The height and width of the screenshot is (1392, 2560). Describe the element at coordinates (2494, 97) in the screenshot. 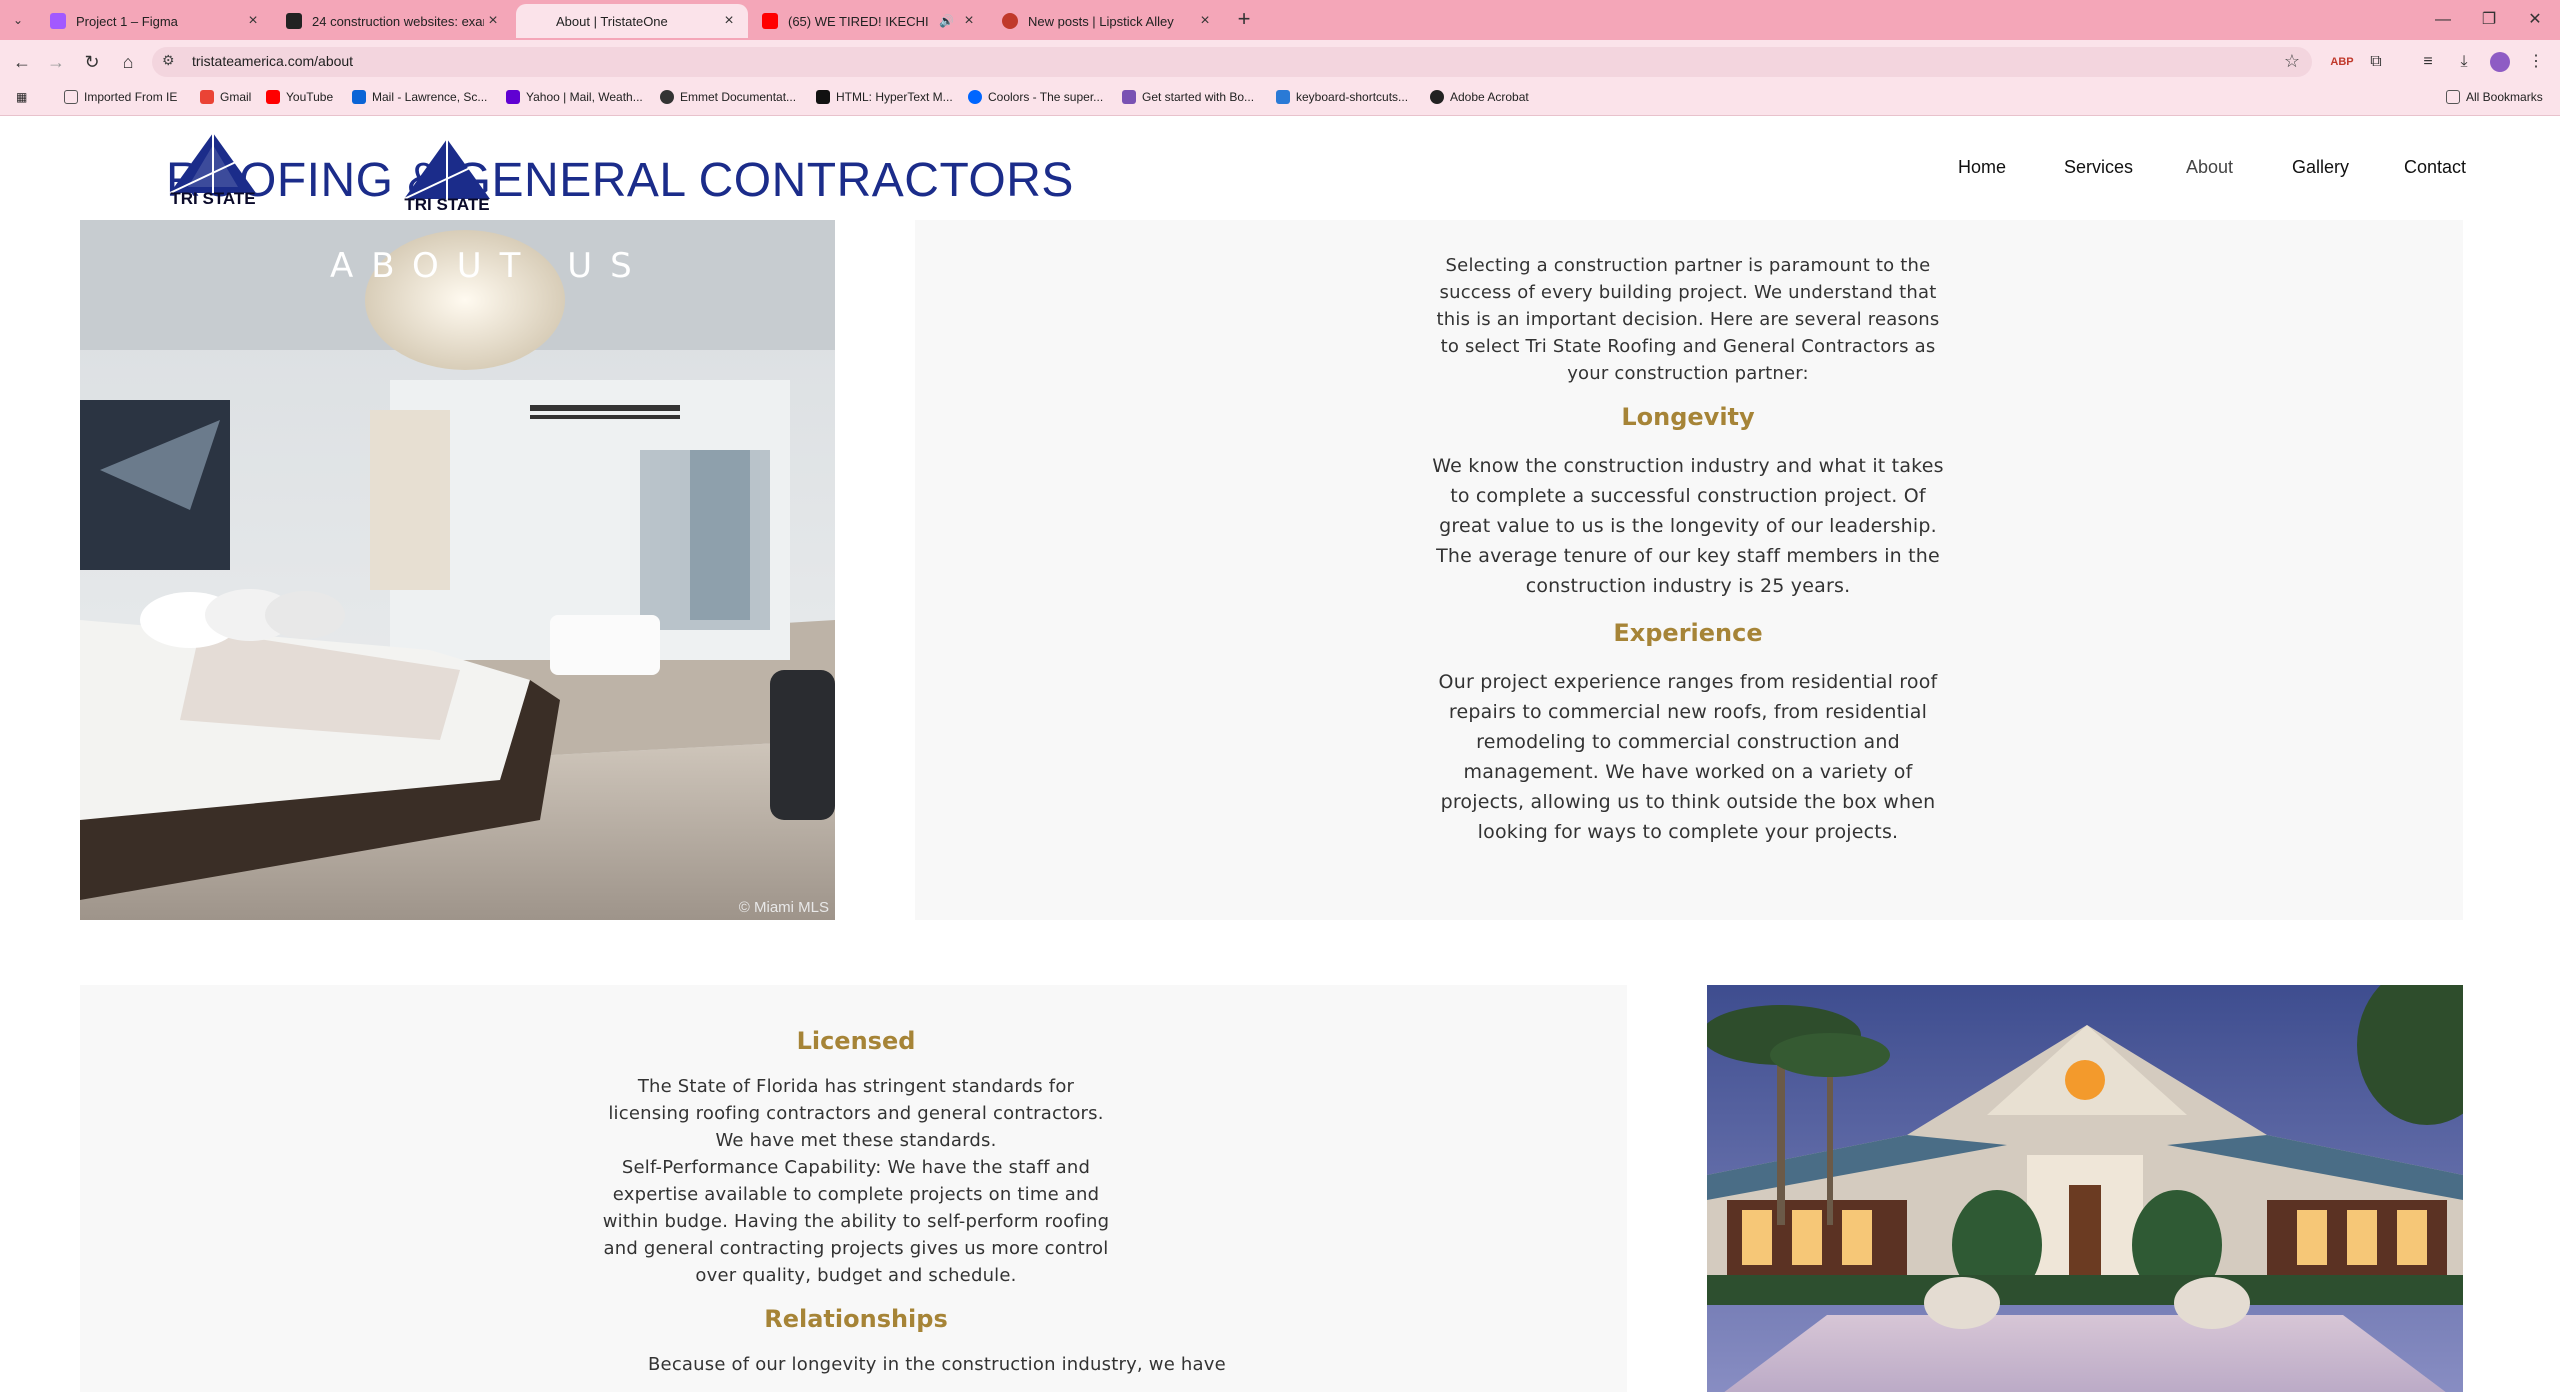

I see `all-bookmarks-folder: All Bookmarks` at that location.